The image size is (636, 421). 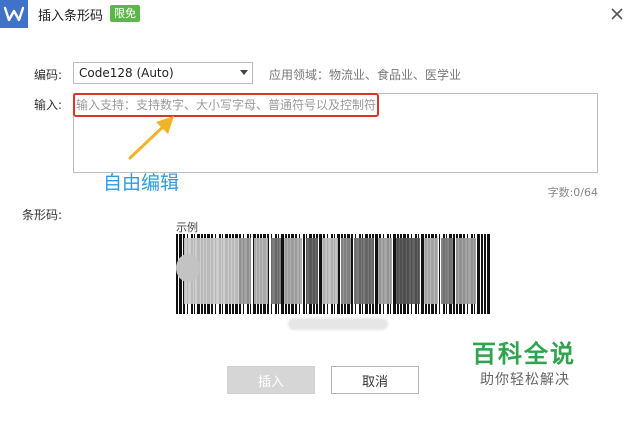 I want to click on watermark-title: 百科全说, so click(x=524, y=354).